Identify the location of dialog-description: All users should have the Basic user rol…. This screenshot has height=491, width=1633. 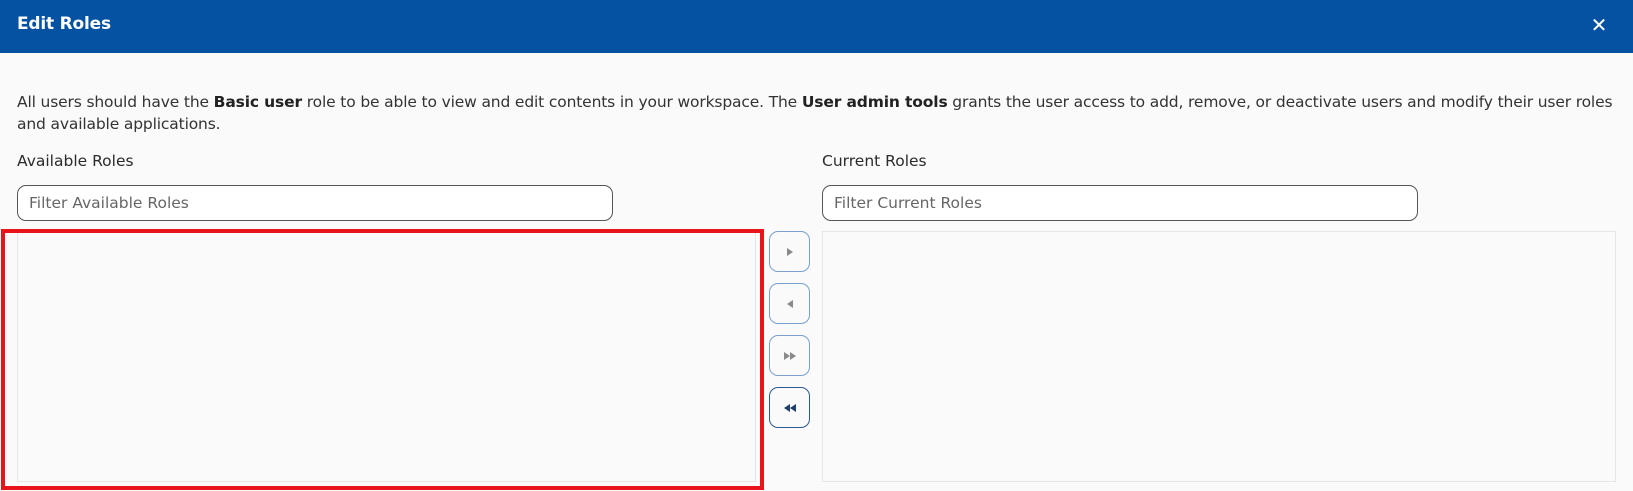
(822, 113).